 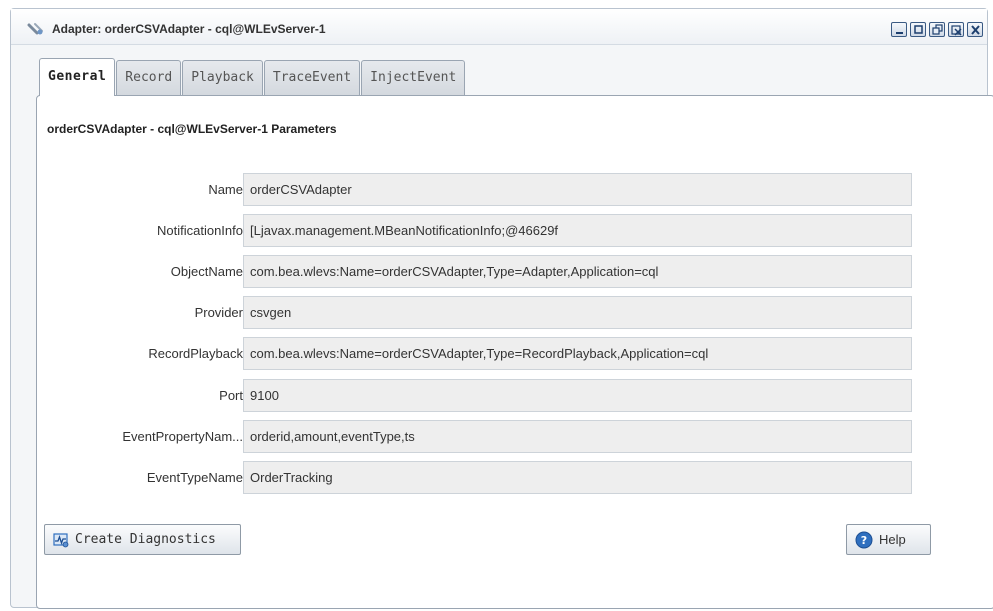 I want to click on pin-icon, so click(x=956, y=29).